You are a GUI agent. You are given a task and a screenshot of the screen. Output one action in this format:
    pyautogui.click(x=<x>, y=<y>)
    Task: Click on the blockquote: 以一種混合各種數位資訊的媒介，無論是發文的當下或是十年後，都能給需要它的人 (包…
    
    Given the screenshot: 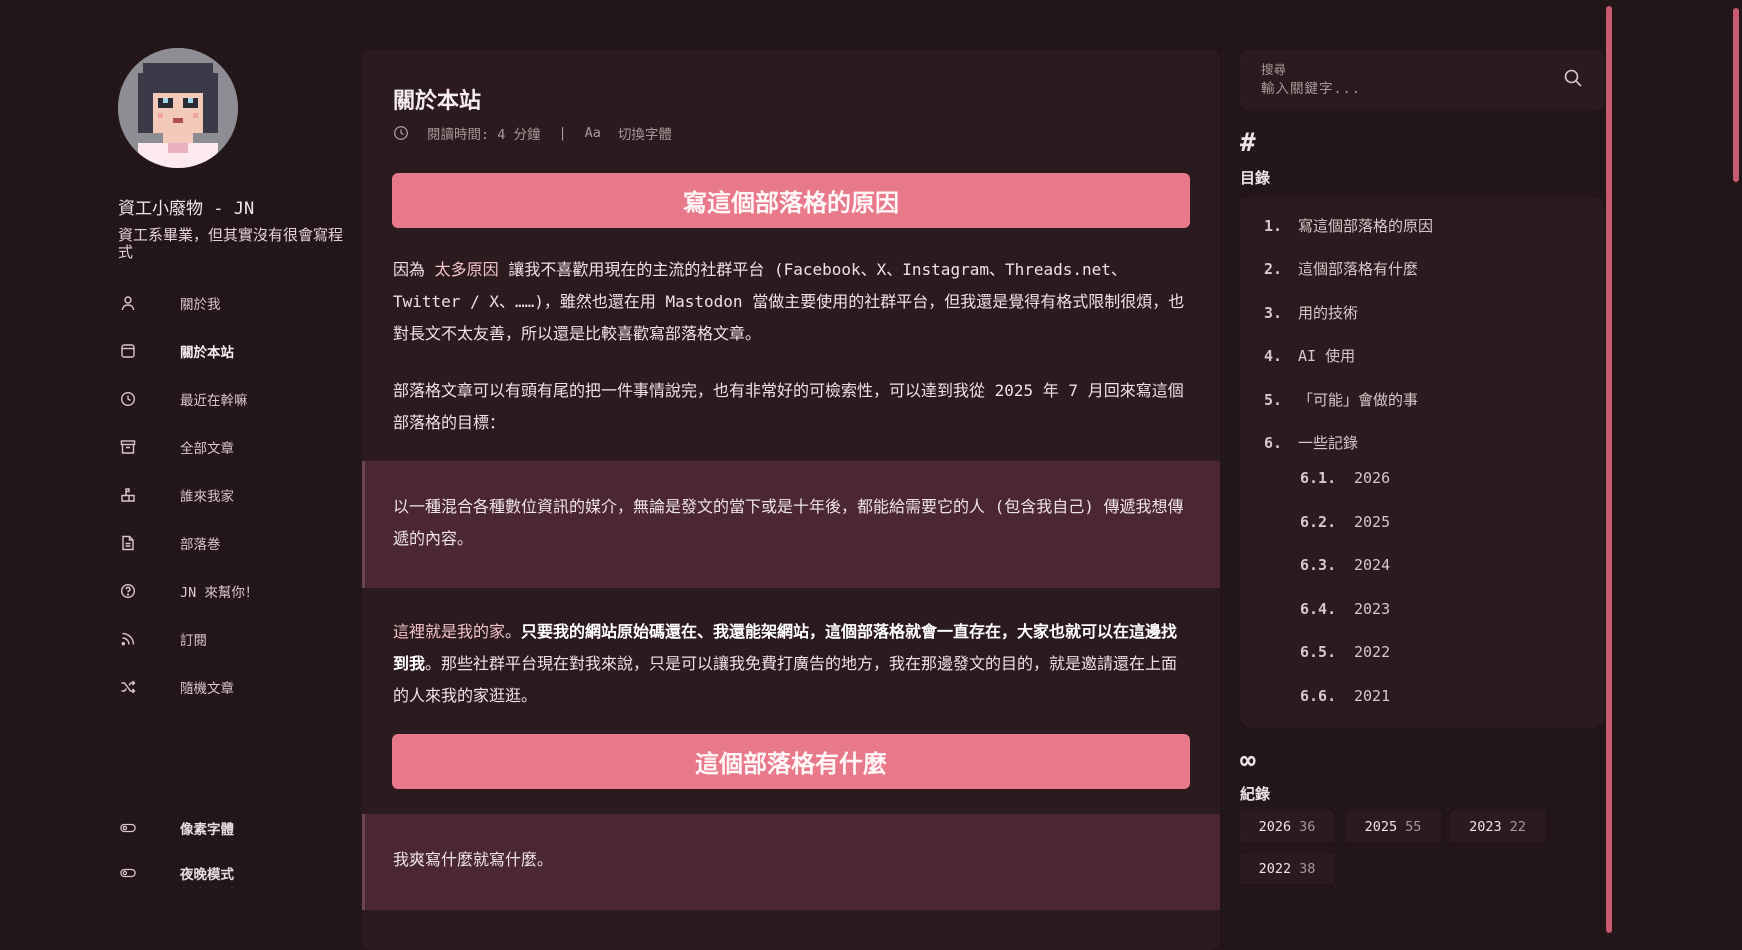 What is the action you would take?
    pyautogui.click(x=791, y=524)
    